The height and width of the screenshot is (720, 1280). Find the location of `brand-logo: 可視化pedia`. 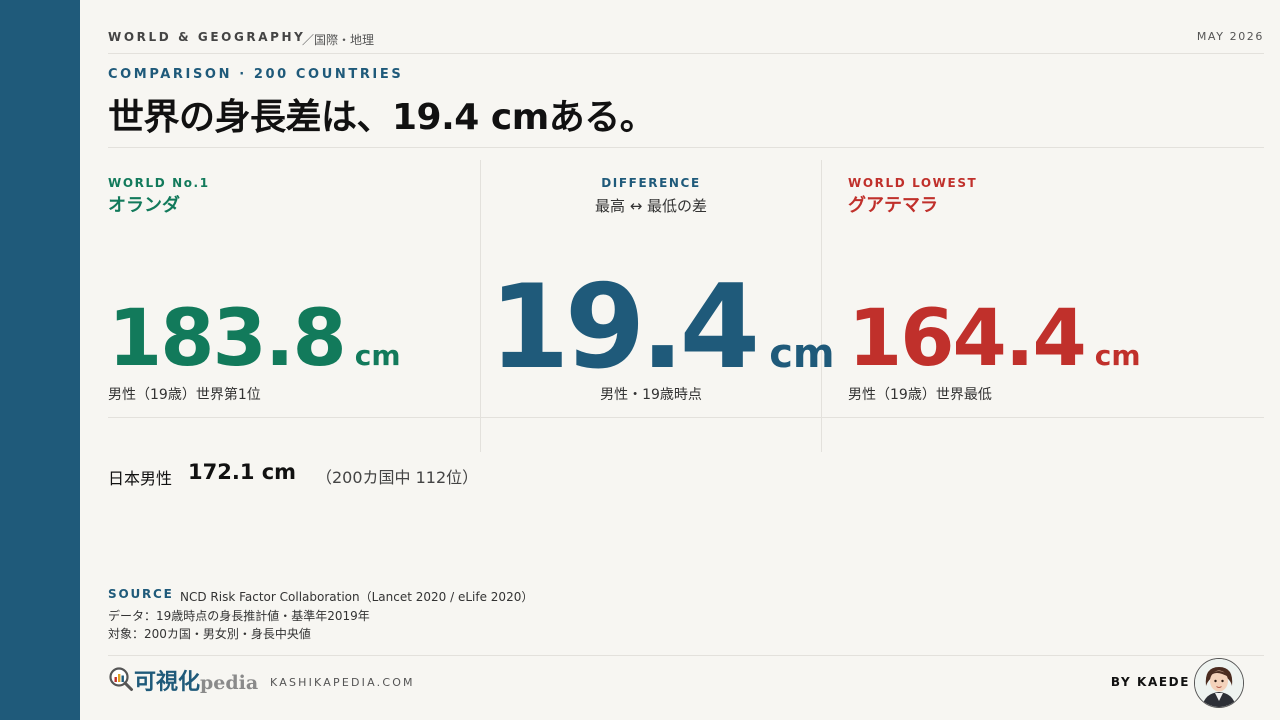

brand-logo: 可視化pedia is located at coordinates (183, 679).